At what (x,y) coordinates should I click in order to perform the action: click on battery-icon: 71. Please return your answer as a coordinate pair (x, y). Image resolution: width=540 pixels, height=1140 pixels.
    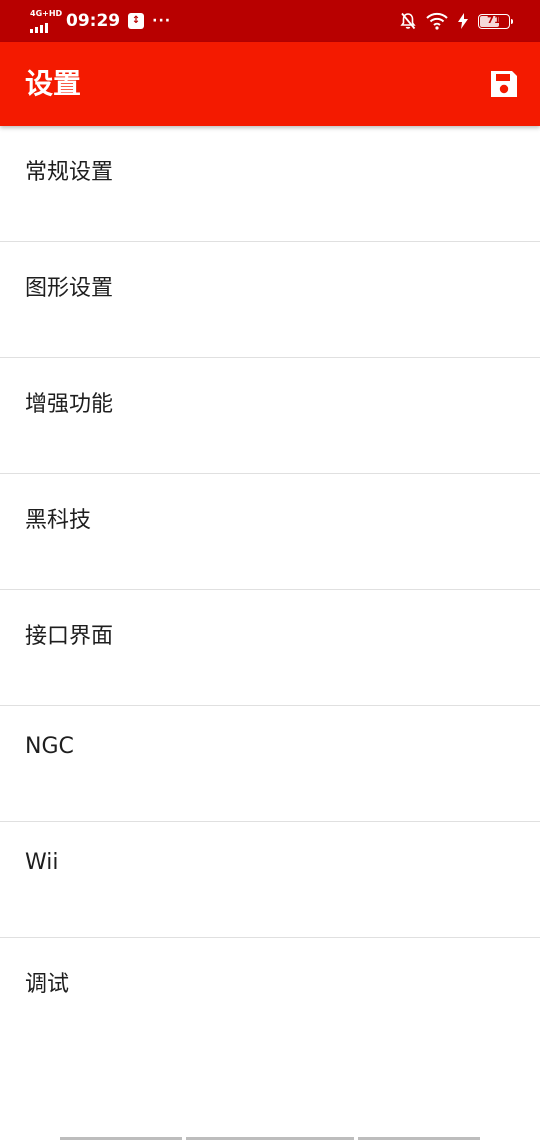
    Looking at the image, I should click on (495, 21).